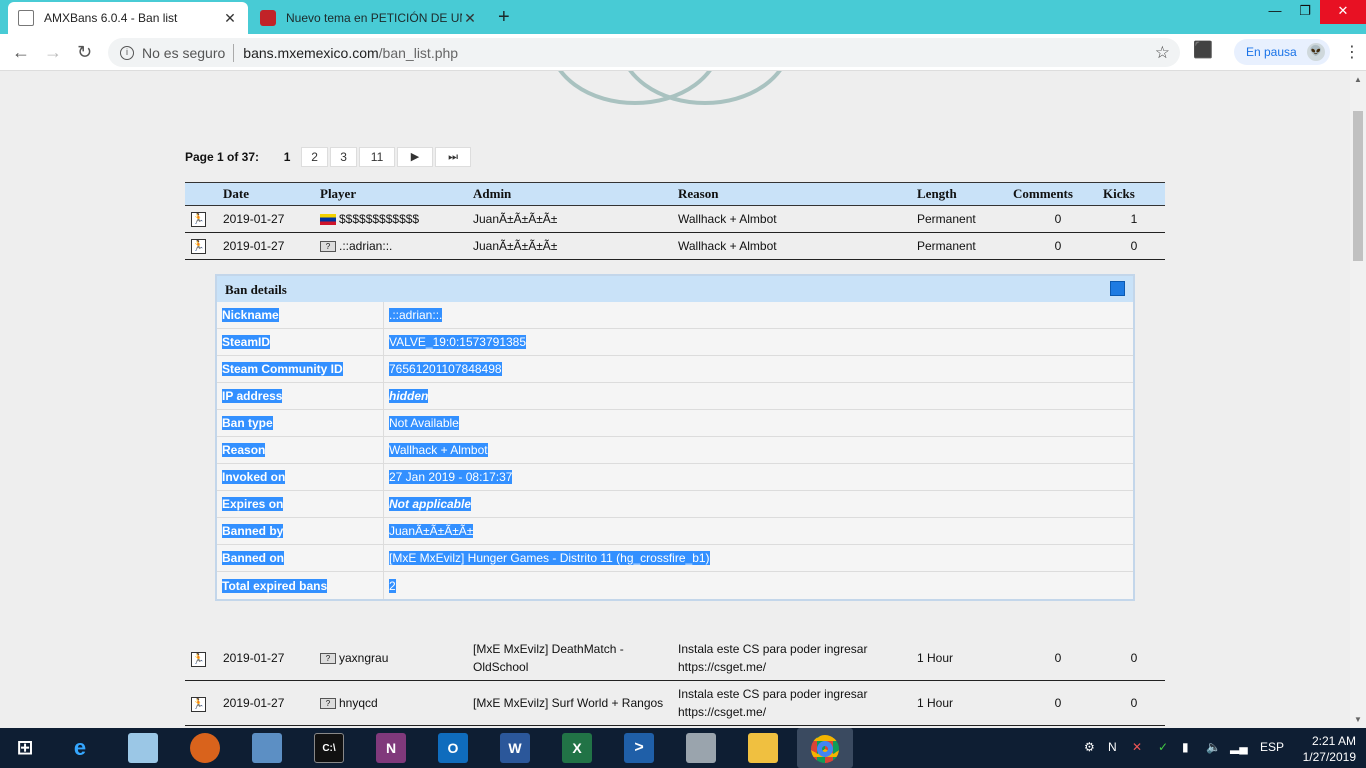  I want to click on detail-label: Nickname, so click(250, 315).